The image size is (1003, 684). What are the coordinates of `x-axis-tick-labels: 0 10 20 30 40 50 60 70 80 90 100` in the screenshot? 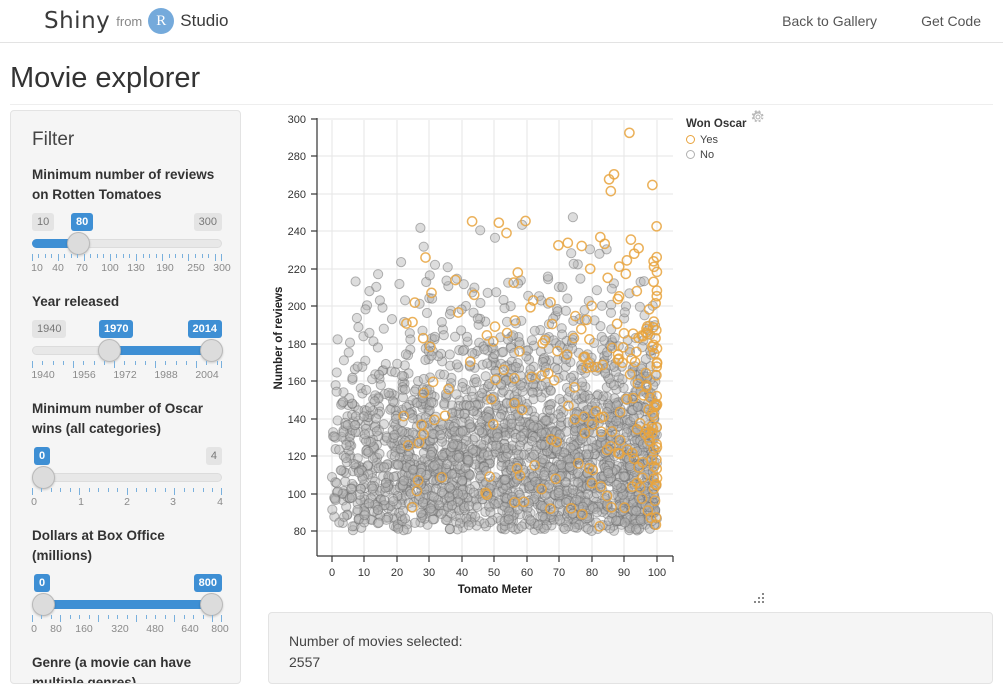 It's located at (497, 573).